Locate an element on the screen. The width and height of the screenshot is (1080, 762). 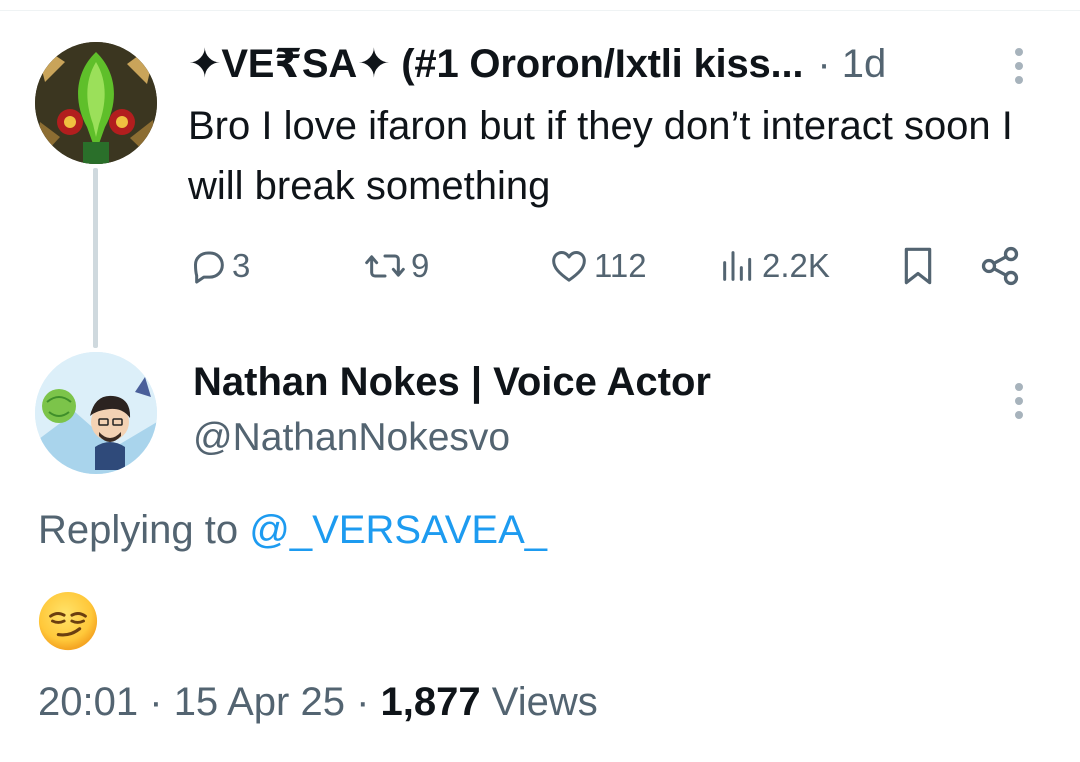
bookmark-icon is located at coordinates (918, 266).